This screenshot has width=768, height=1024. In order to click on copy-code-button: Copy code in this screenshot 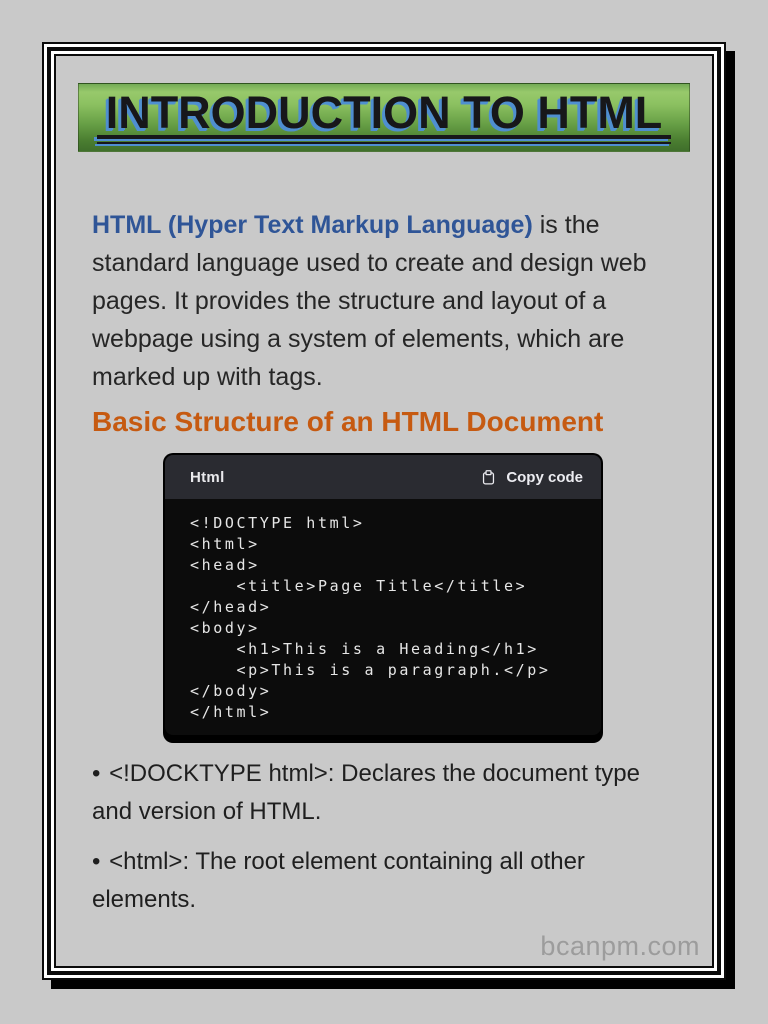, I will do `click(531, 477)`.